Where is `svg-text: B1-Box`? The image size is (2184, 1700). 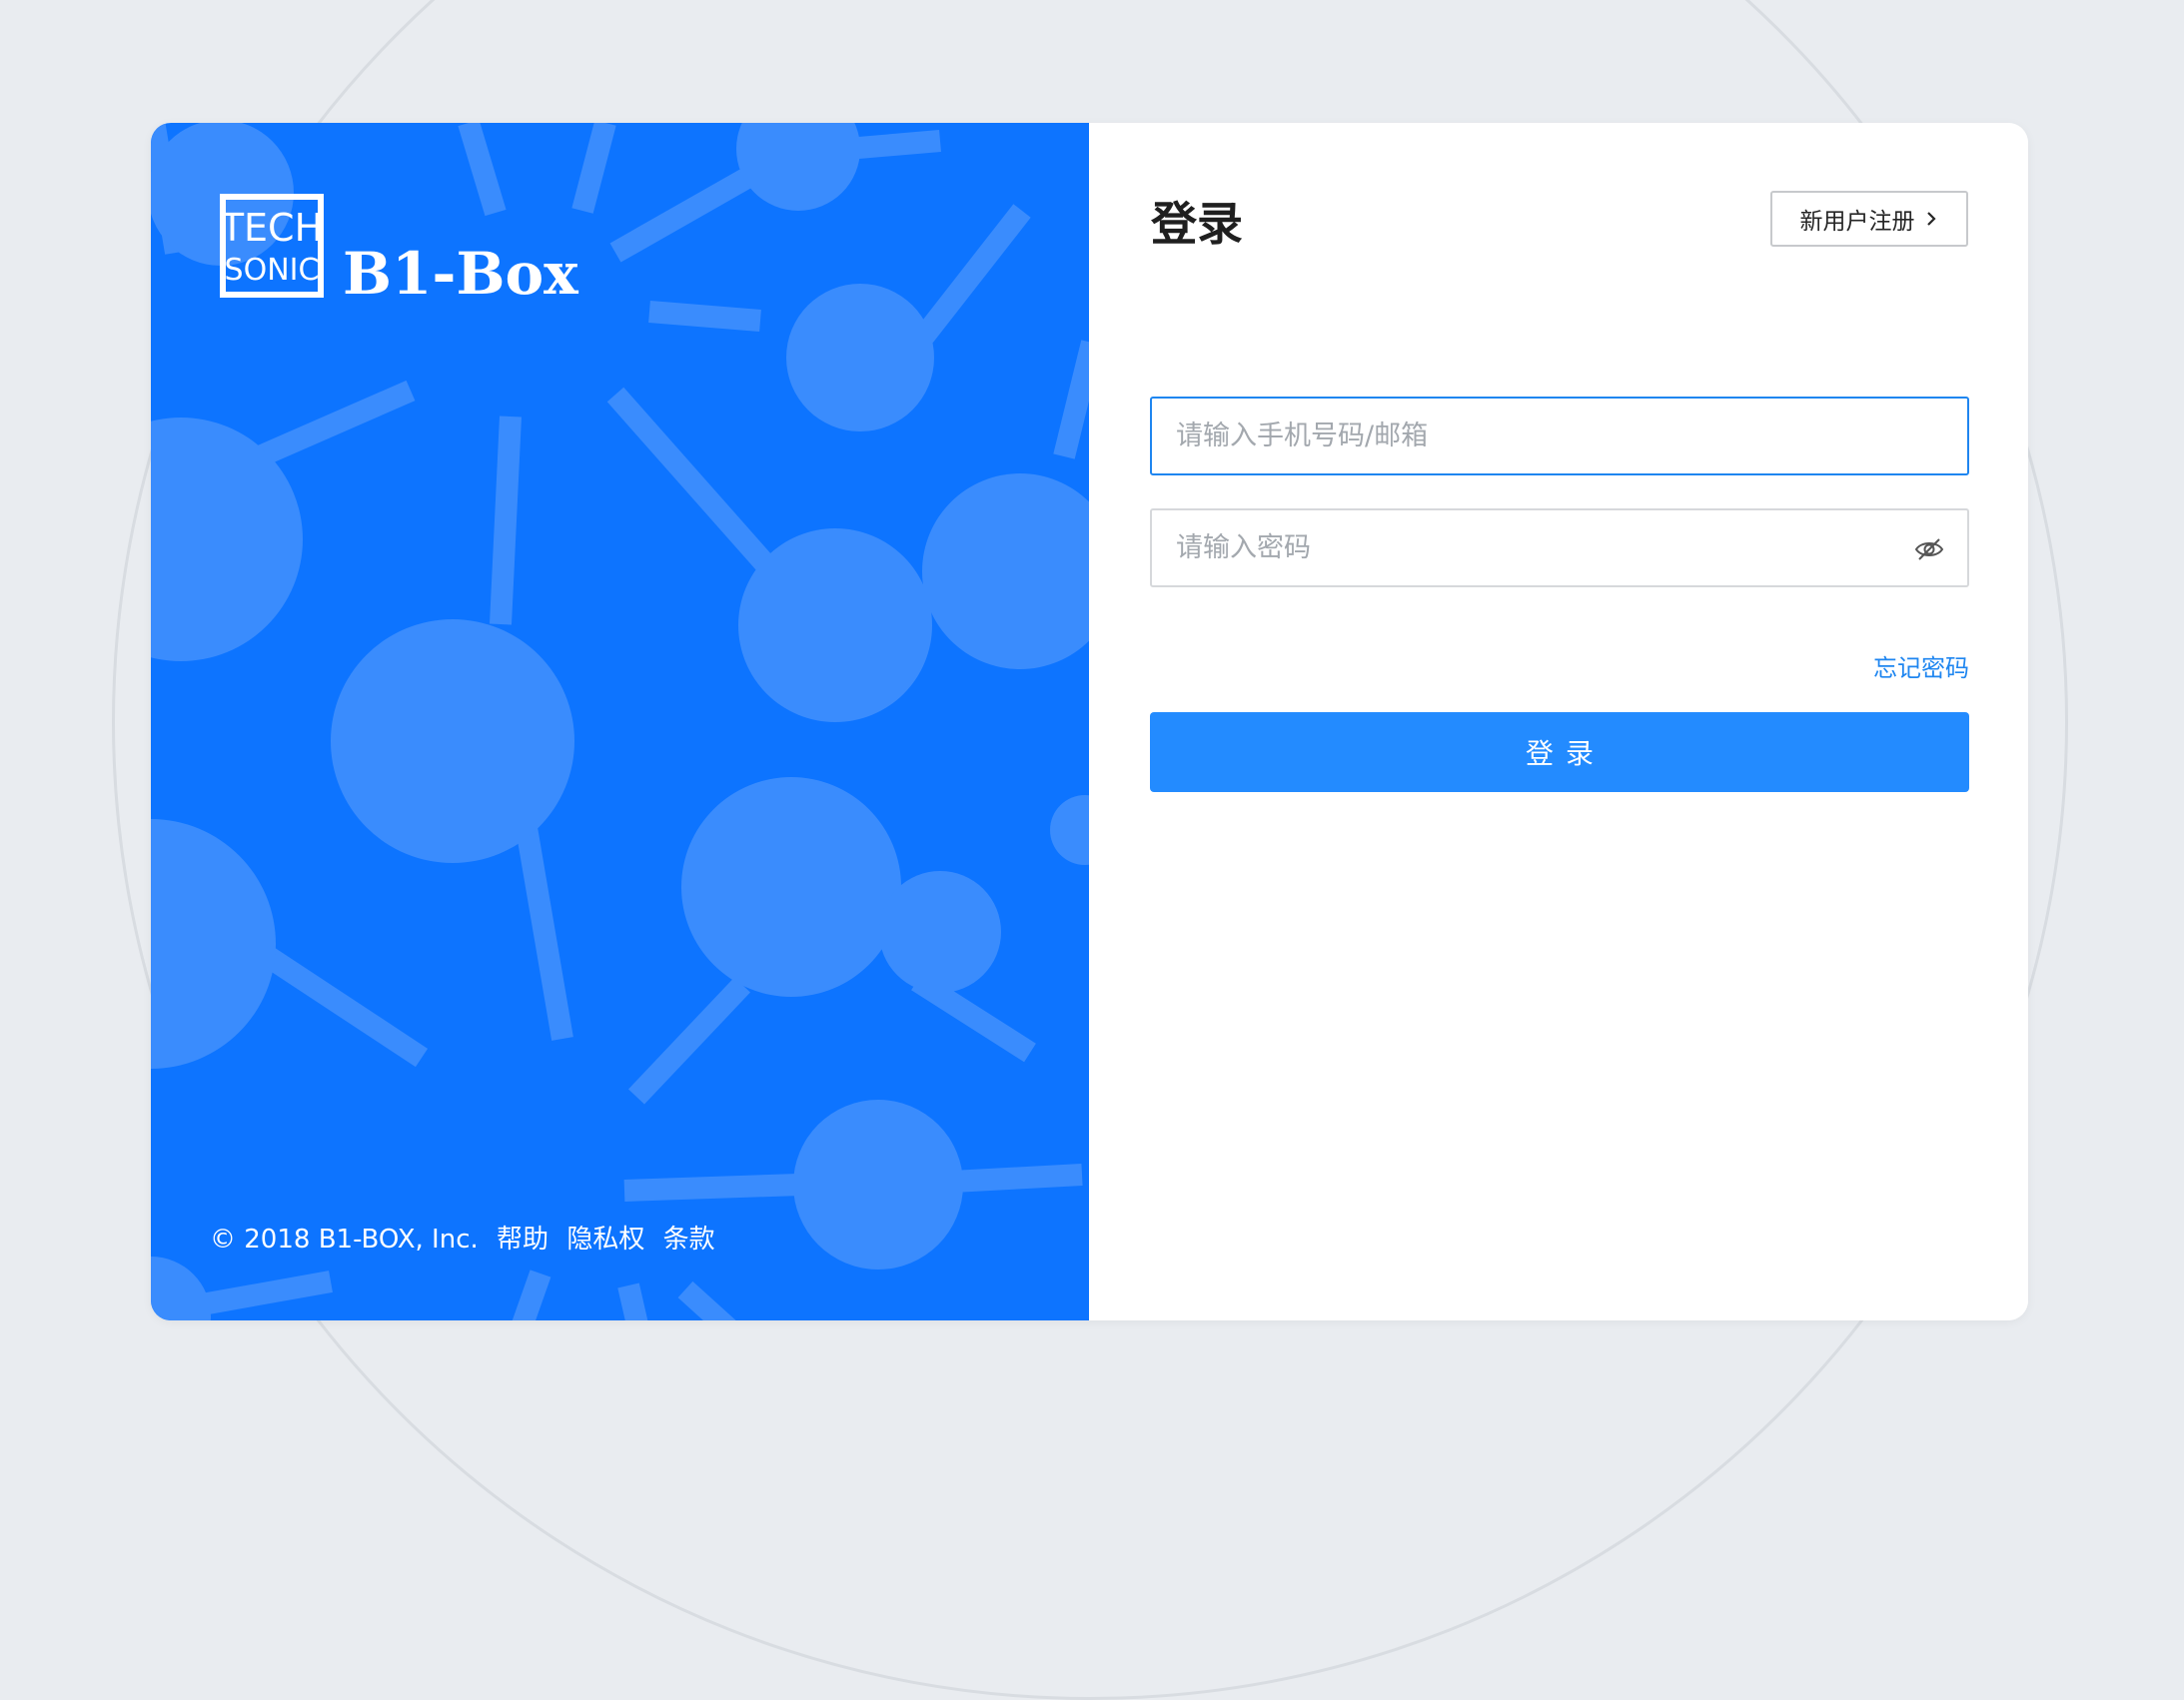 svg-text: B1-Box is located at coordinates (460, 272).